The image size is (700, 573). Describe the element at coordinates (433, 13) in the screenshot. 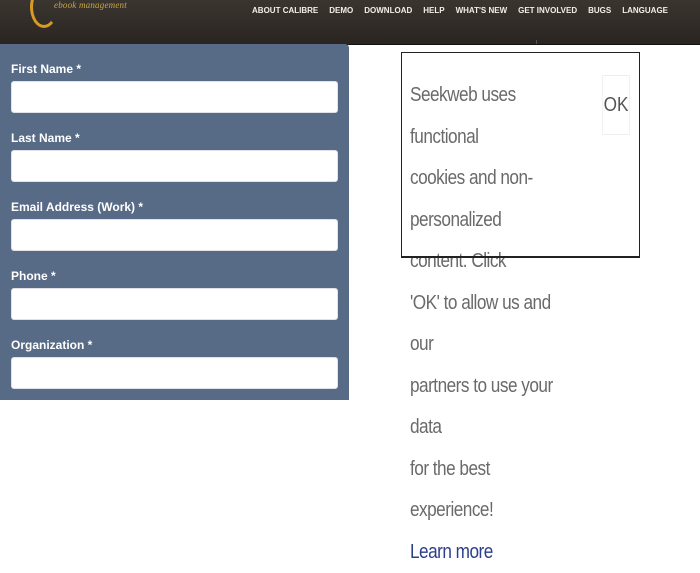

I see `nav-item-help: Help` at that location.